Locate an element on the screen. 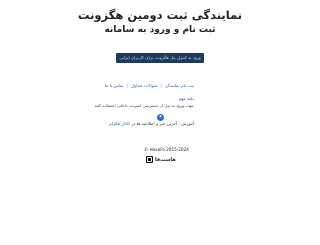  contact-link: تماس با ما is located at coordinates (114, 85).